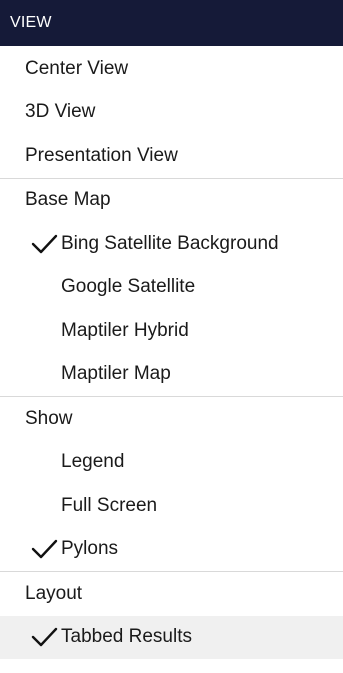  Describe the element at coordinates (125, 330) in the screenshot. I see `maptiler-hybrid-label: Maptiler Hybrid` at that location.